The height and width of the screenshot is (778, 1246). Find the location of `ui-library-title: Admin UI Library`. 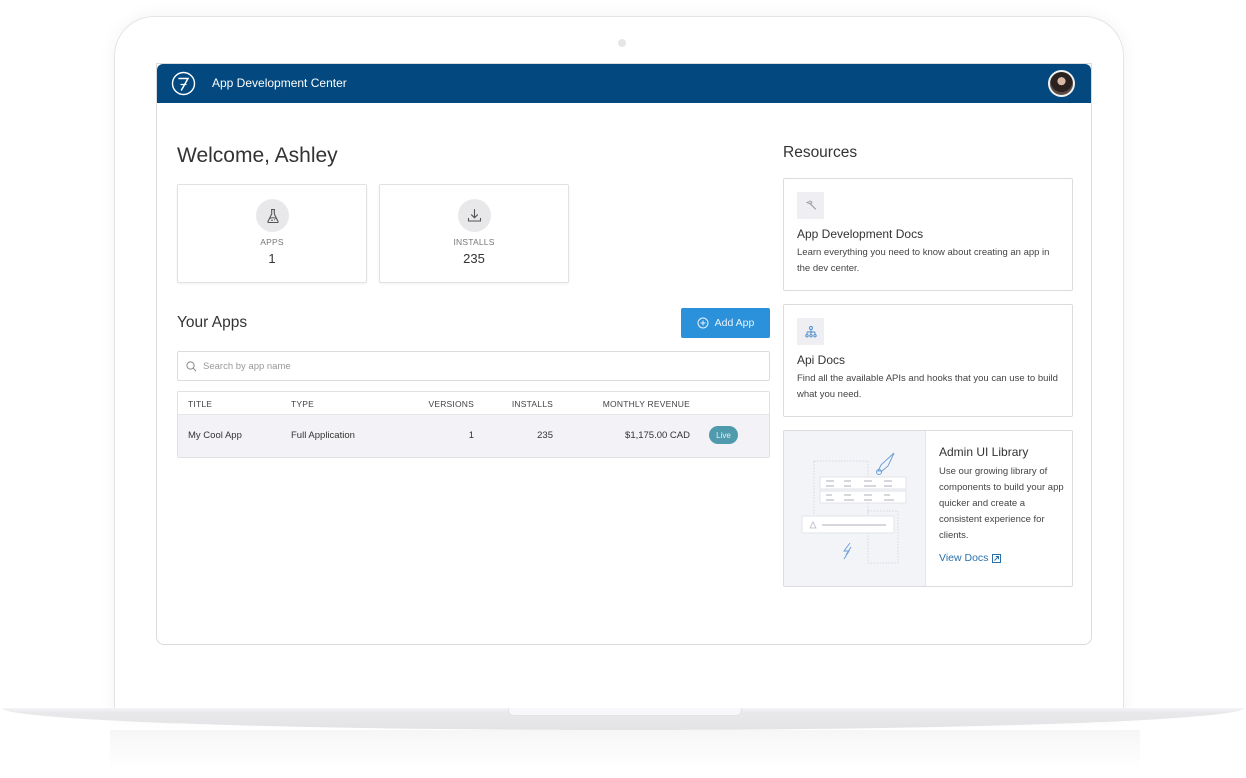

ui-library-title: Admin UI Library is located at coordinates (984, 452).